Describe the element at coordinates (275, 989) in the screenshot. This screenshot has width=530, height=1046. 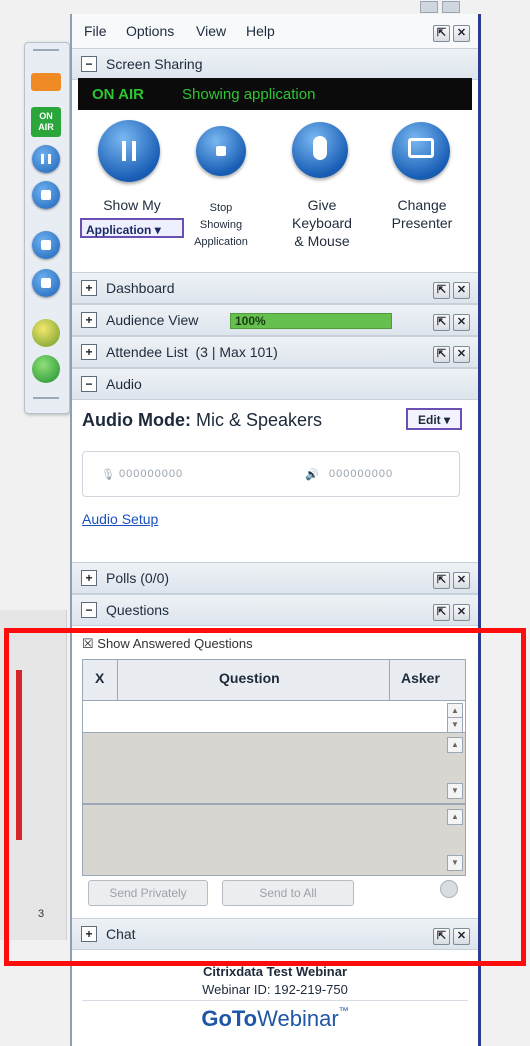
I see `webinar-id: Webinar ID: 192-219-750` at that location.